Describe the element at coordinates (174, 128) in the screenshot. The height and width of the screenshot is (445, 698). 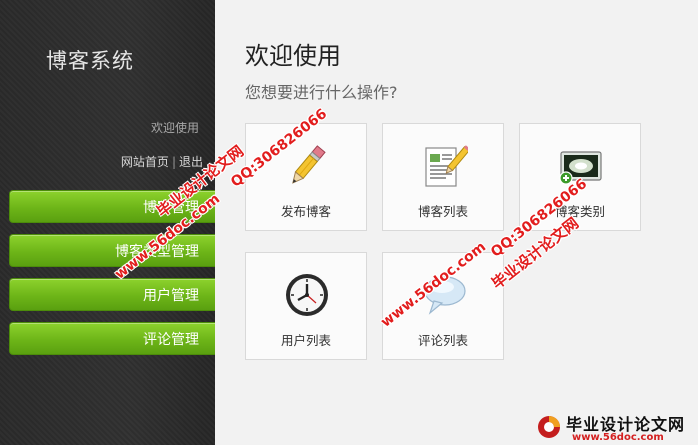
I see `welcome-label: 欢迎使用` at that location.